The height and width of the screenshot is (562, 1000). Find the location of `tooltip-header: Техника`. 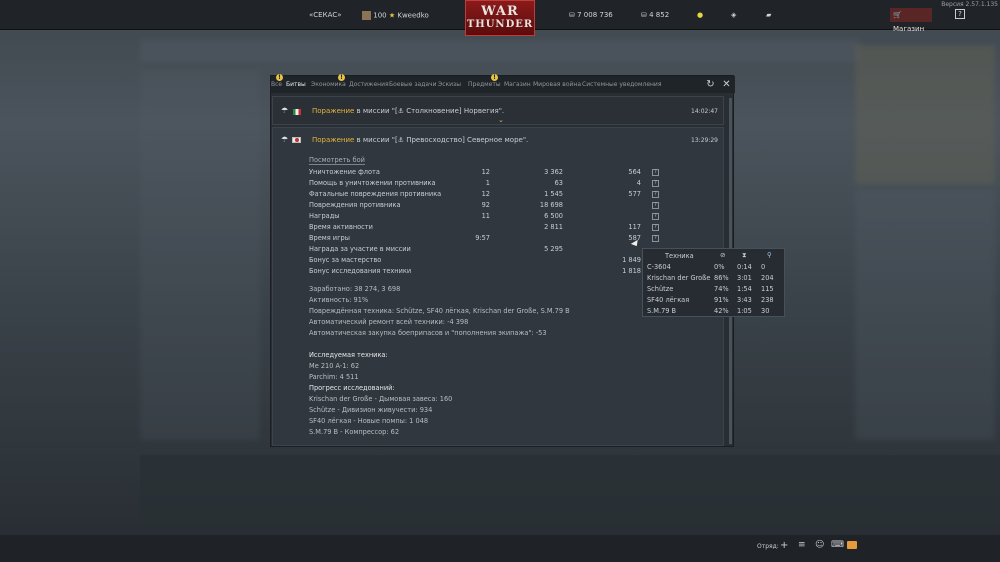

tooltip-header: Техника is located at coordinates (679, 256).